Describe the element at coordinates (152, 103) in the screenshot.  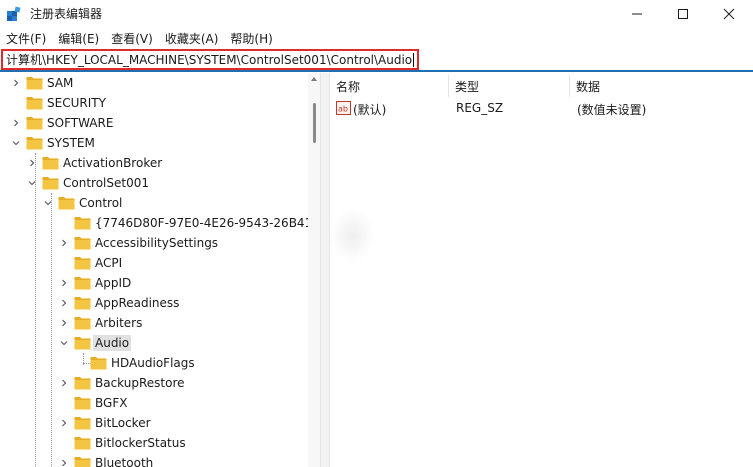
I see `tree-item: SECURITY` at that location.